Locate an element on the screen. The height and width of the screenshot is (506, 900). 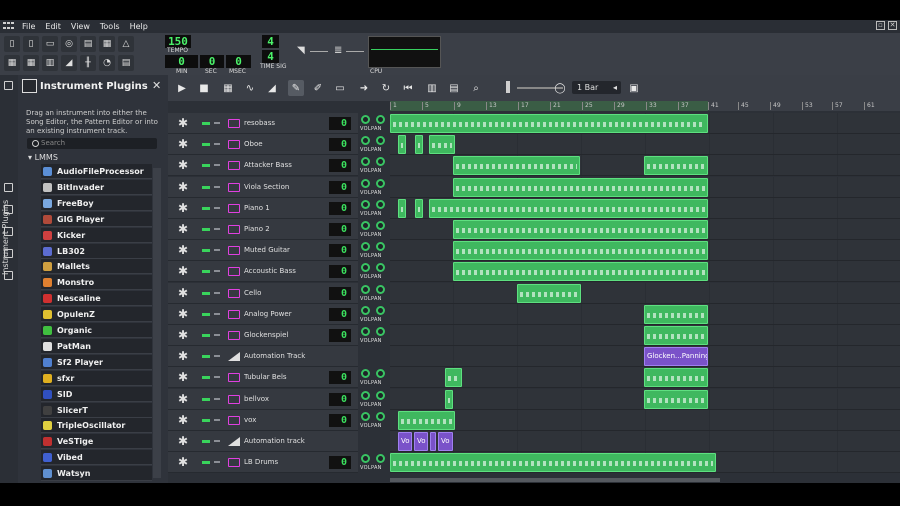
track-header: ✱ Automation Track is located at coordinates (263, 357).